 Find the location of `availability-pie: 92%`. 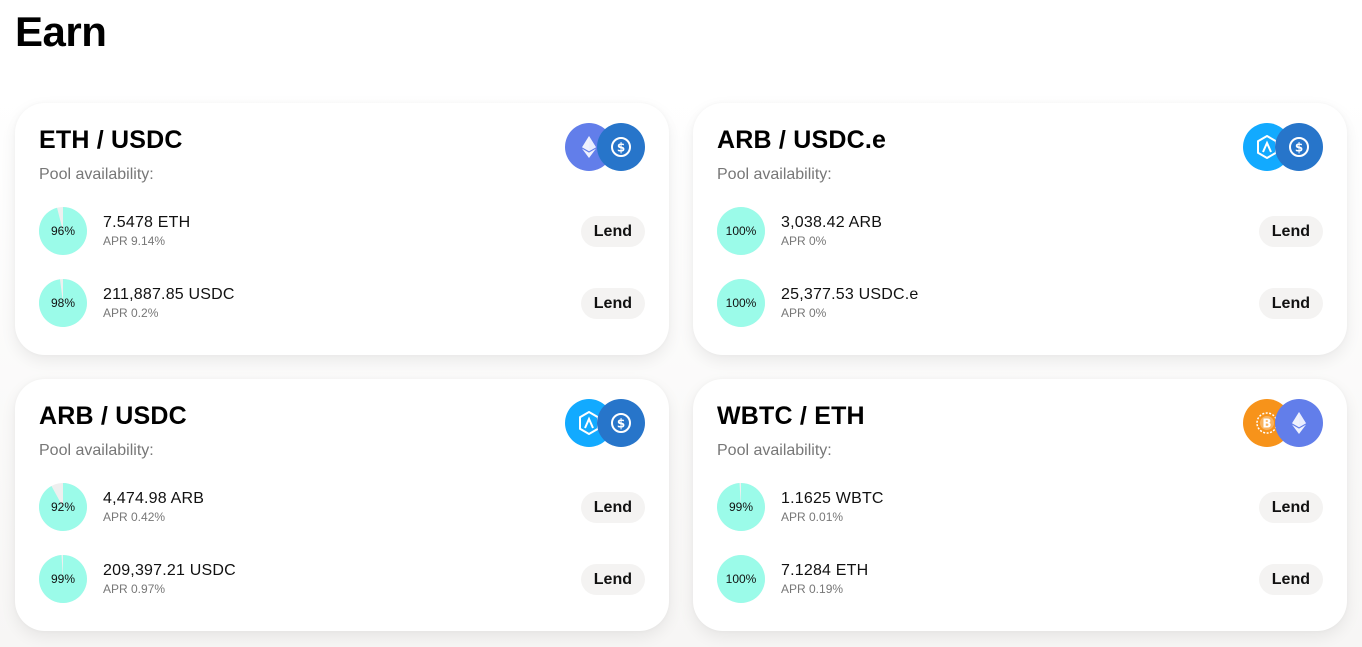

availability-pie: 92% is located at coordinates (63, 507).